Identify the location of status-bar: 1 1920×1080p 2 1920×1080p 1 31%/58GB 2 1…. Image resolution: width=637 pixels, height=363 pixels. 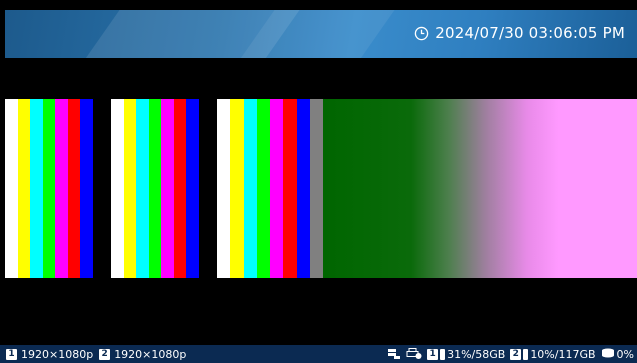
(318, 354).